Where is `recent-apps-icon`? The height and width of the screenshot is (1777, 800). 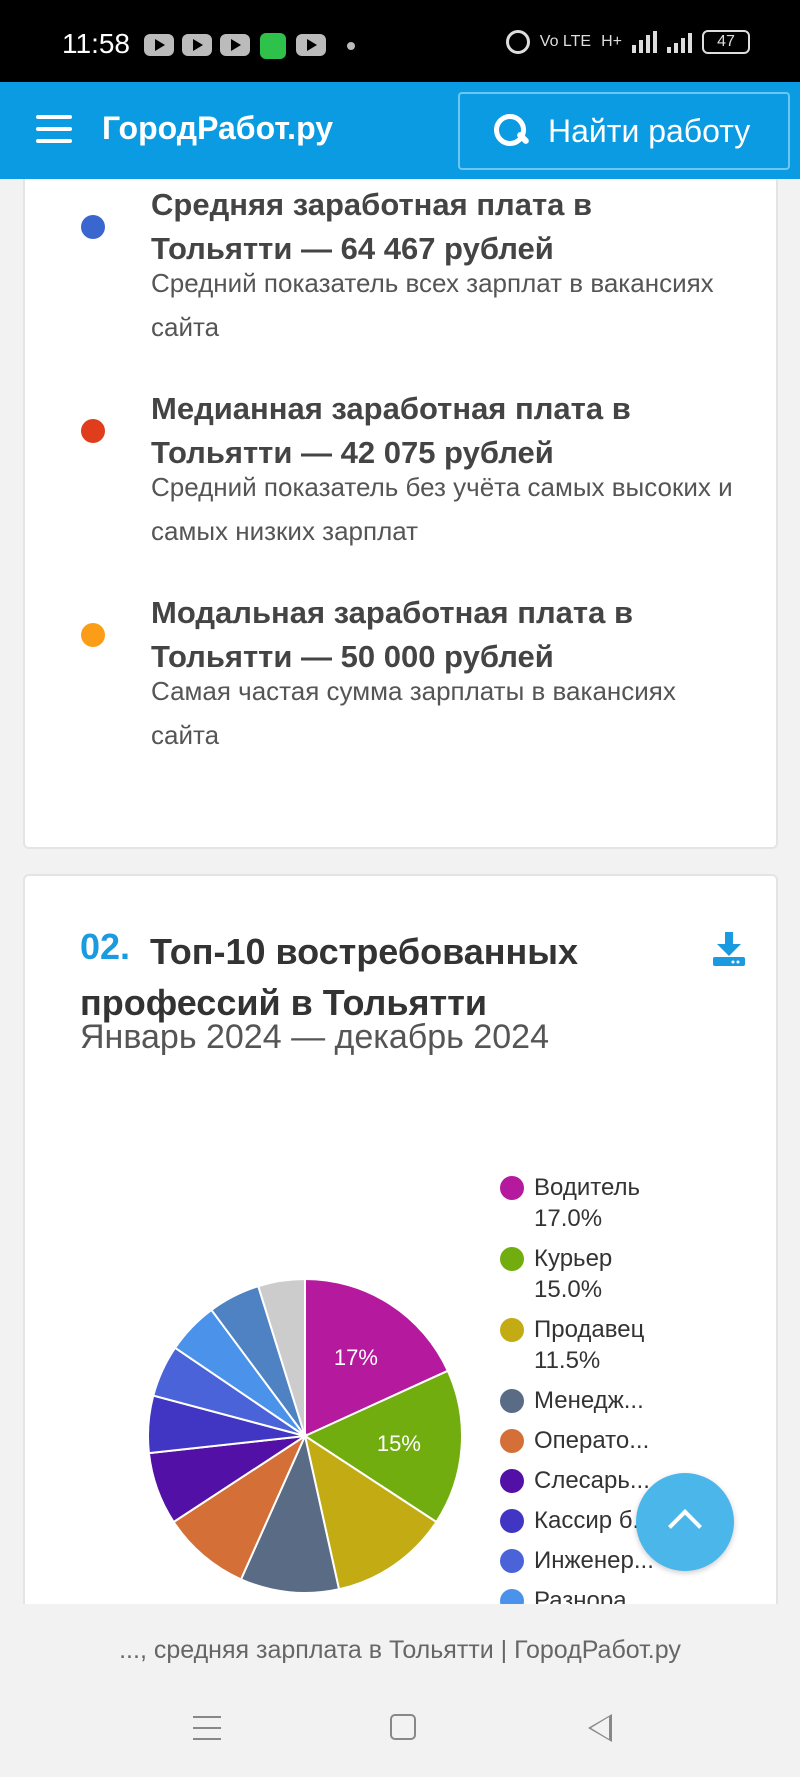 recent-apps-icon is located at coordinates (207, 1732).